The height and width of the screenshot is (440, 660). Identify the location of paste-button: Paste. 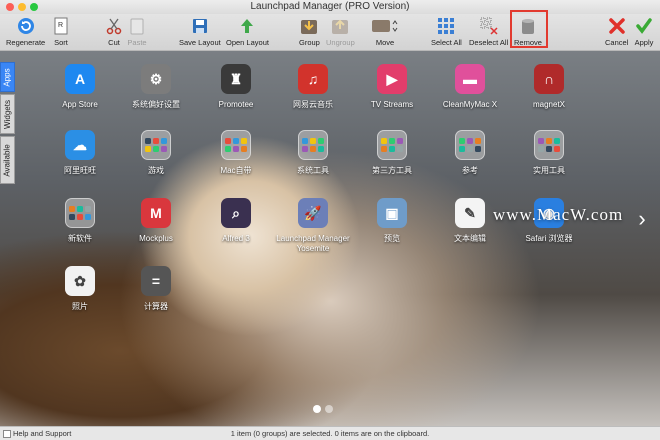
(137, 31).